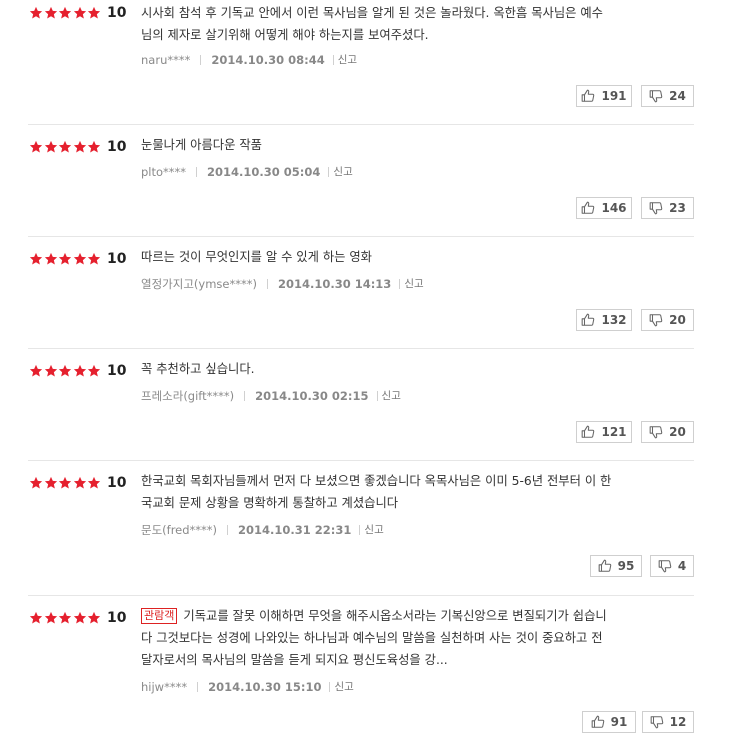 The image size is (741, 739). What do you see at coordinates (411, 145) in the screenshot?
I see `review-text: 눈물나게 아름다운 작품` at bounding box center [411, 145].